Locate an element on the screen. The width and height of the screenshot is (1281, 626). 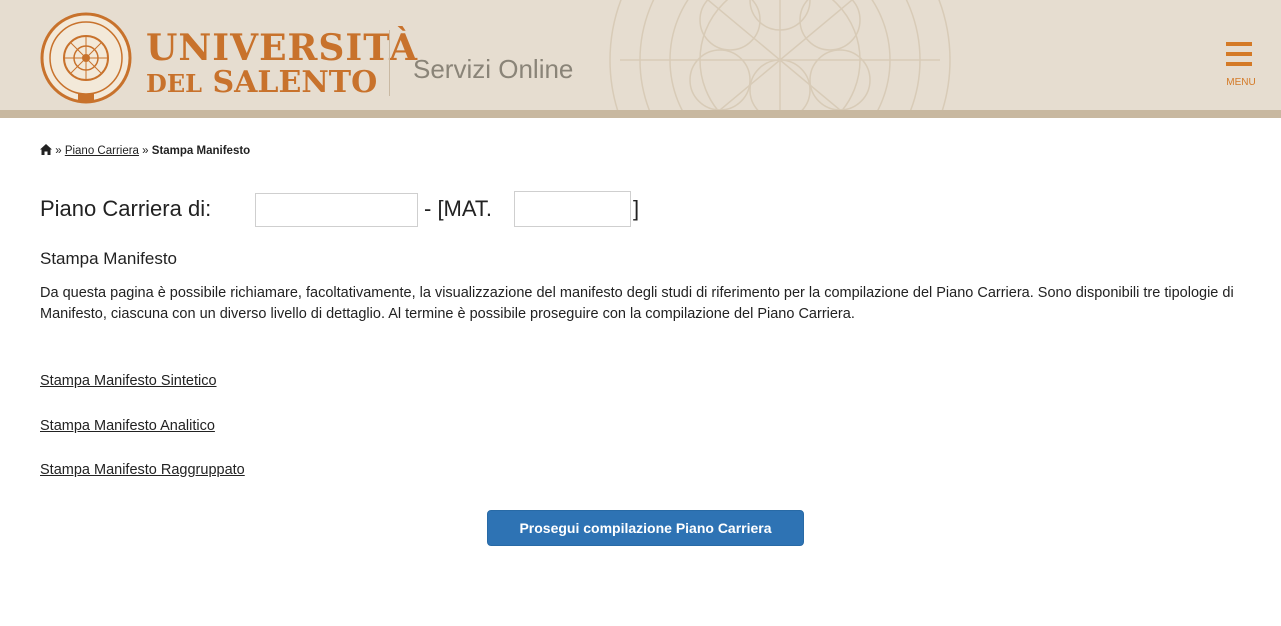
link-stampa-manifesto-raggruppato: Stampa Manifesto Raggruppato is located at coordinates (142, 470).